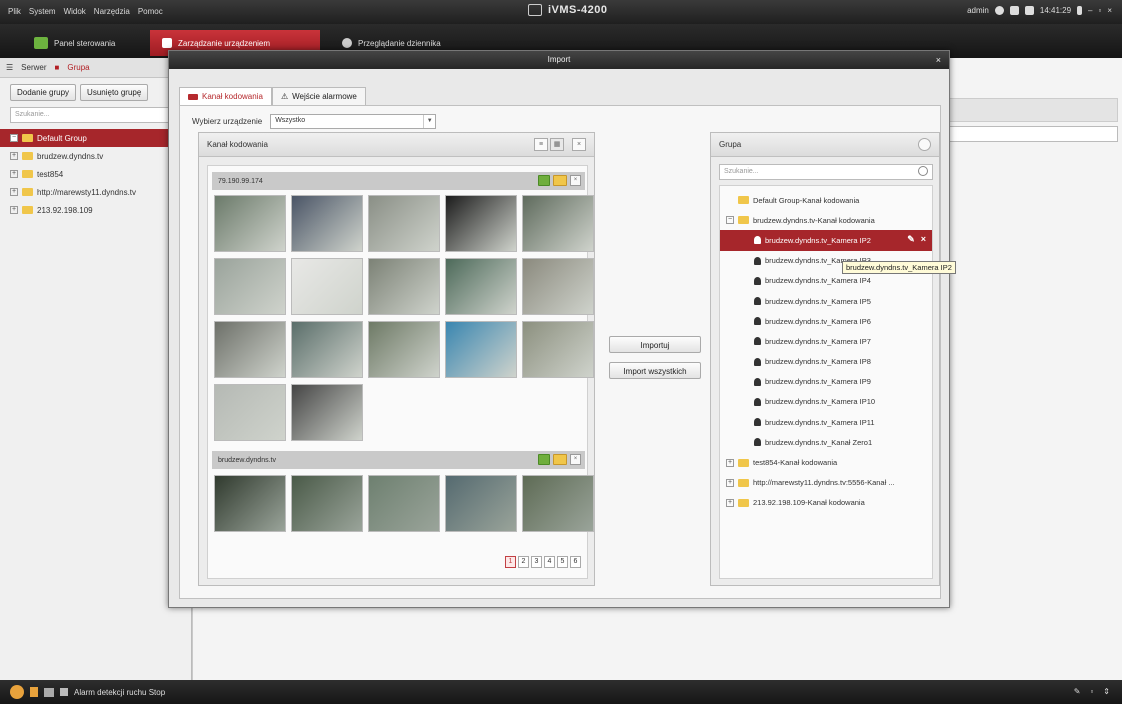  I want to click on alarm-icon, so click(17, 692).